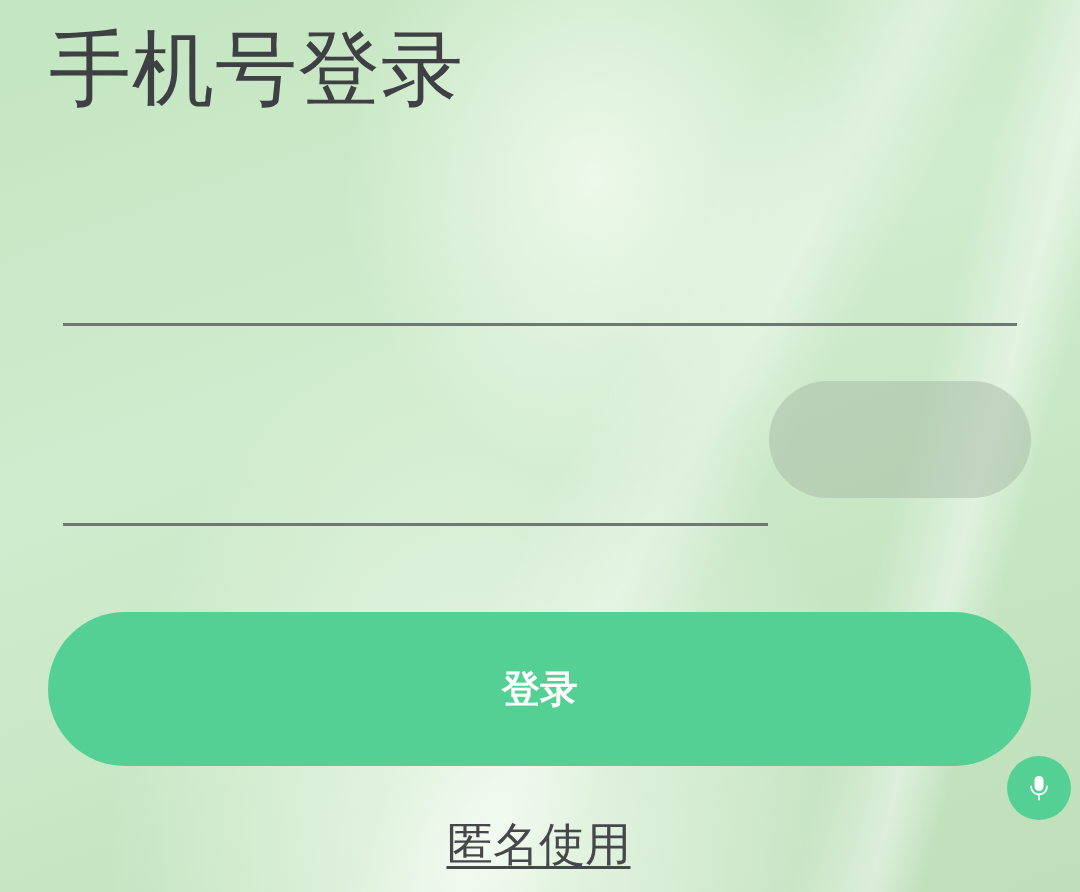 The height and width of the screenshot is (892, 1080). I want to click on page-title: 手机号登录, so click(256, 69).